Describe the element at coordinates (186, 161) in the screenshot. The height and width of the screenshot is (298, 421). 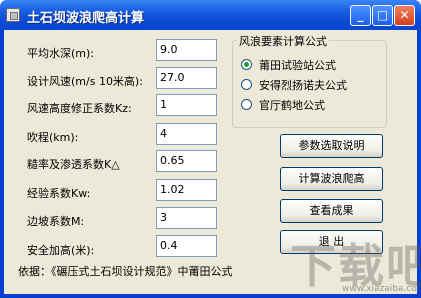
I see `roughness-field: 0.65` at that location.